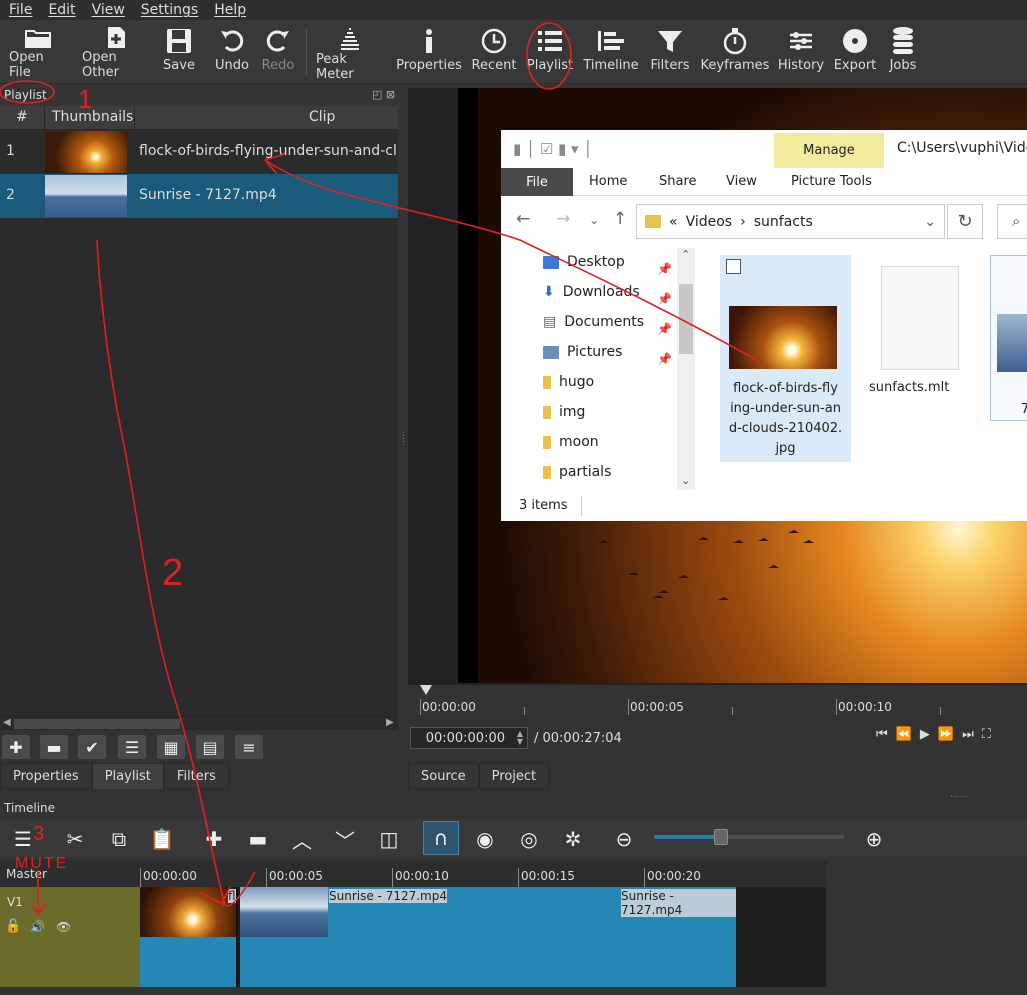 The height and width of the screenshot is (995, 1027). I want to click on player-ruler: 00:00:00 00:00:05 00:00:10, so click(717, 700).